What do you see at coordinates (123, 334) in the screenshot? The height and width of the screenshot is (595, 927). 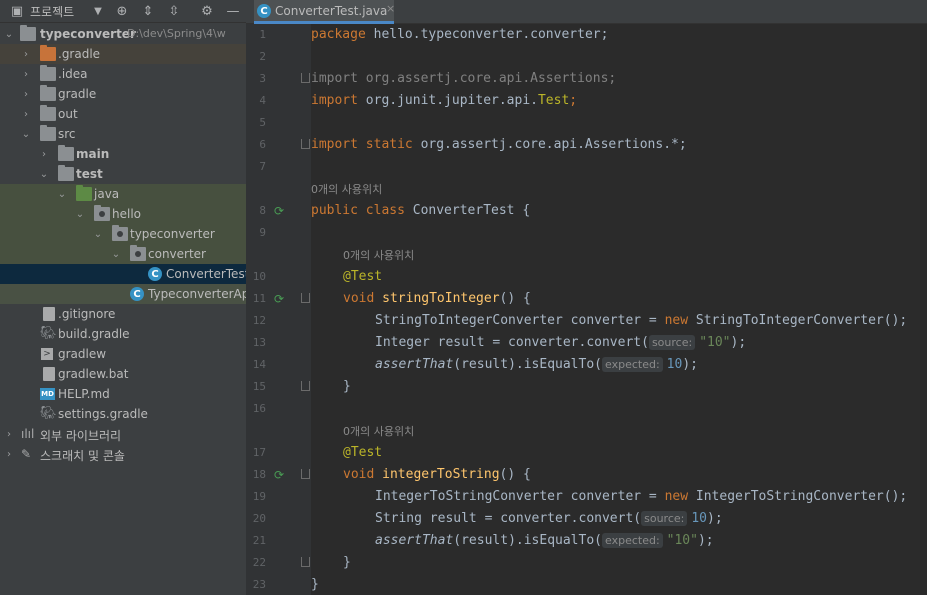 I see `tree-item-build-gradle: 🐘︎ build.gradle` at bounding box center [123, 334].